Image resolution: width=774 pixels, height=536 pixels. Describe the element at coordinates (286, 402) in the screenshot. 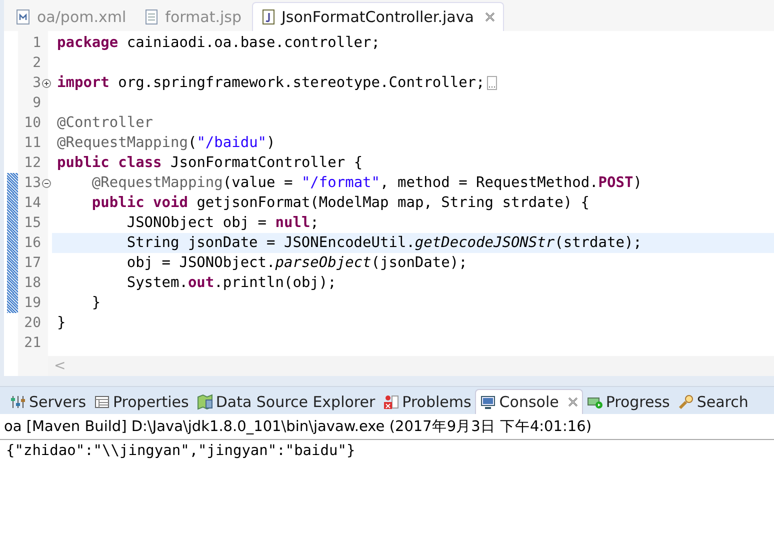

I see `view-tab: Data Source Explorer` at that location.